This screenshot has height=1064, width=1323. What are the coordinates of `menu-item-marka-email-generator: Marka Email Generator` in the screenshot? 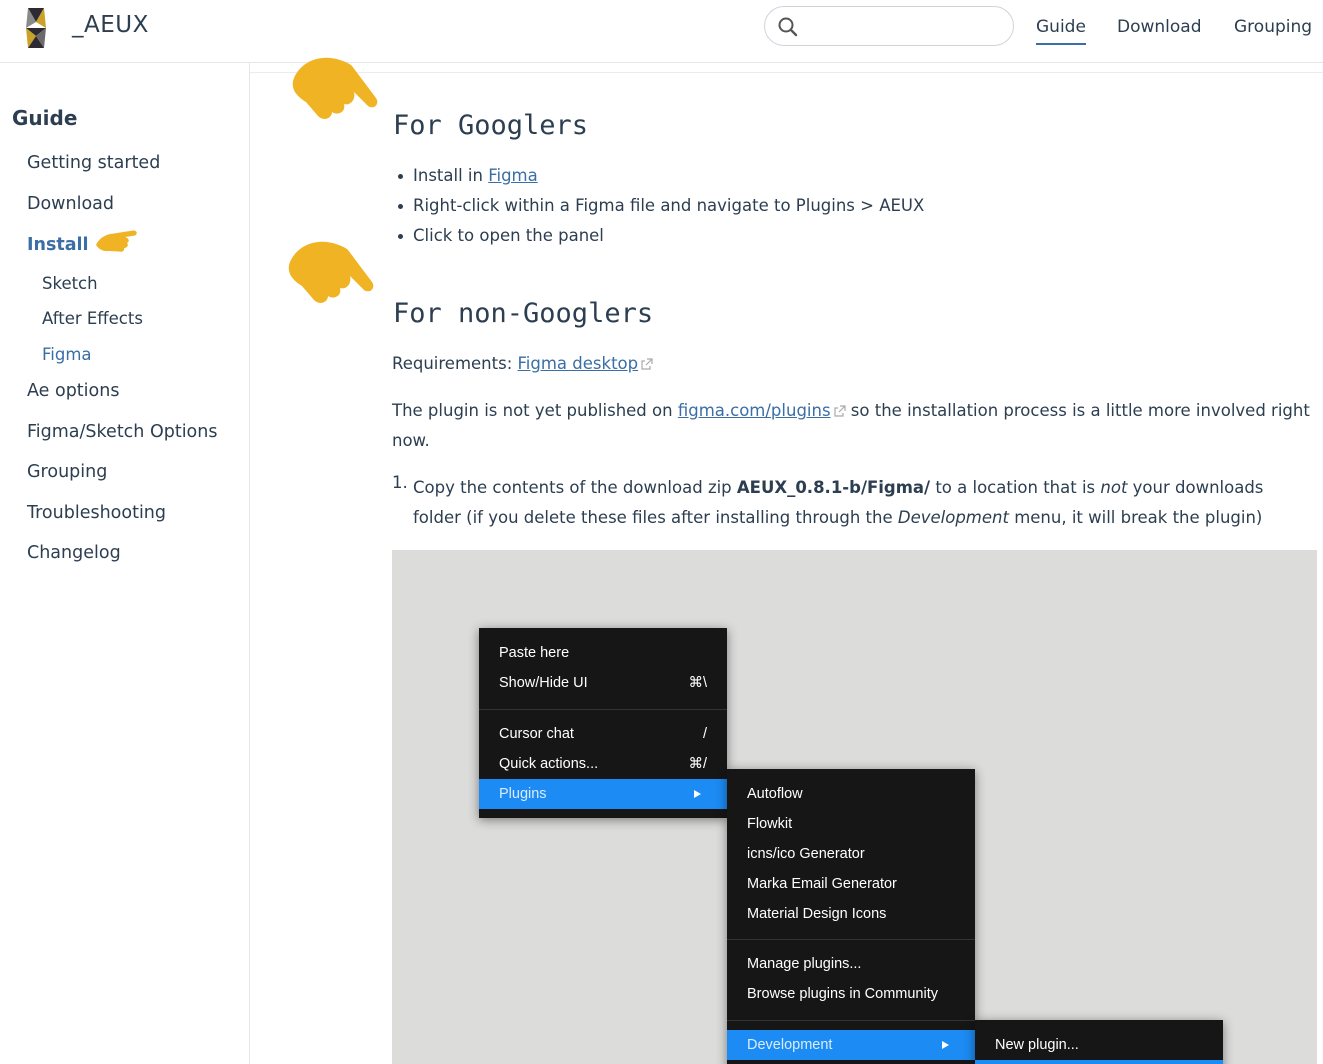 It's located at (851, 884).